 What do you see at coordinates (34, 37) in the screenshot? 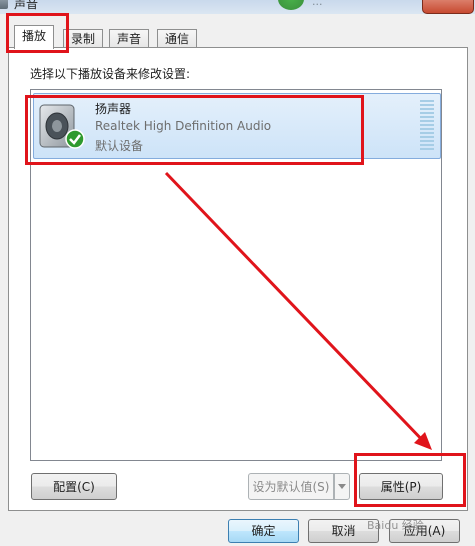
I see `tab-playback: 播放` at bounding box center [34, 37].